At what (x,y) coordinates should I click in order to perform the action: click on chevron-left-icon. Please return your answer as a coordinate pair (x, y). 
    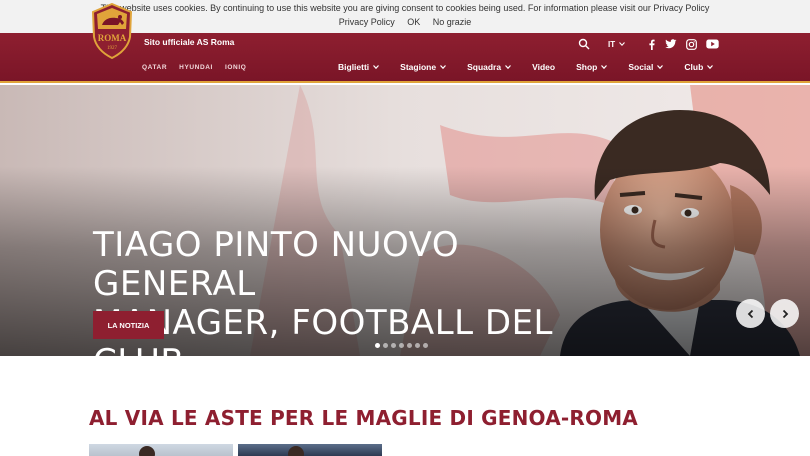
    Looking at the image, I should click on (750, 313).